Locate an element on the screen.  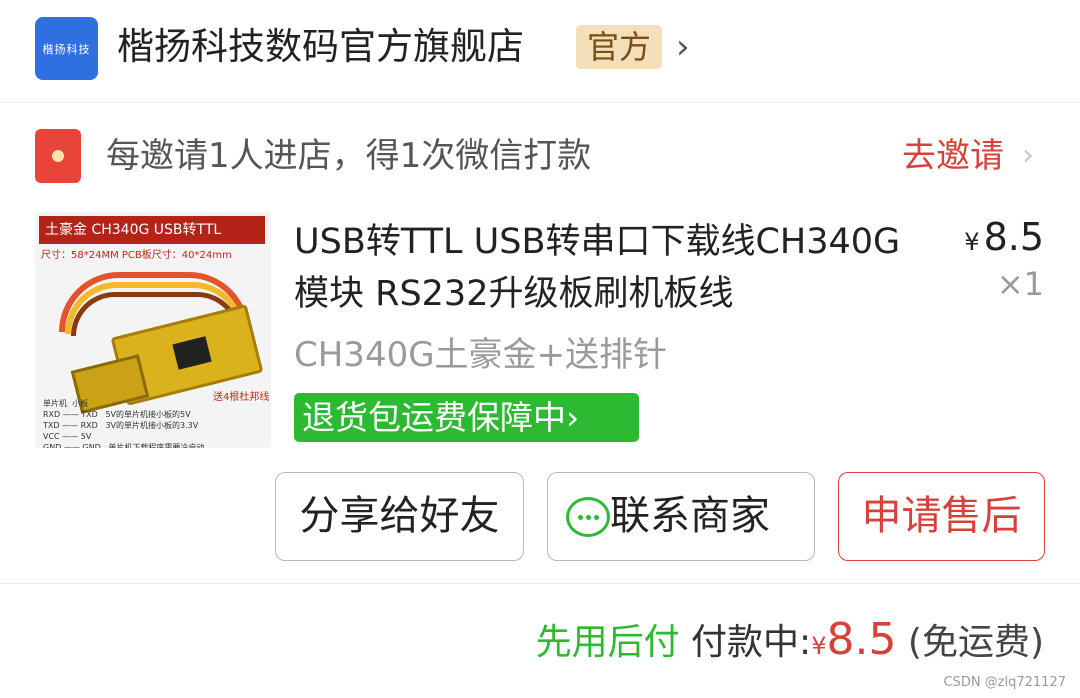
store-logo: 楷扬科技 is located at coordinates (66, 48).